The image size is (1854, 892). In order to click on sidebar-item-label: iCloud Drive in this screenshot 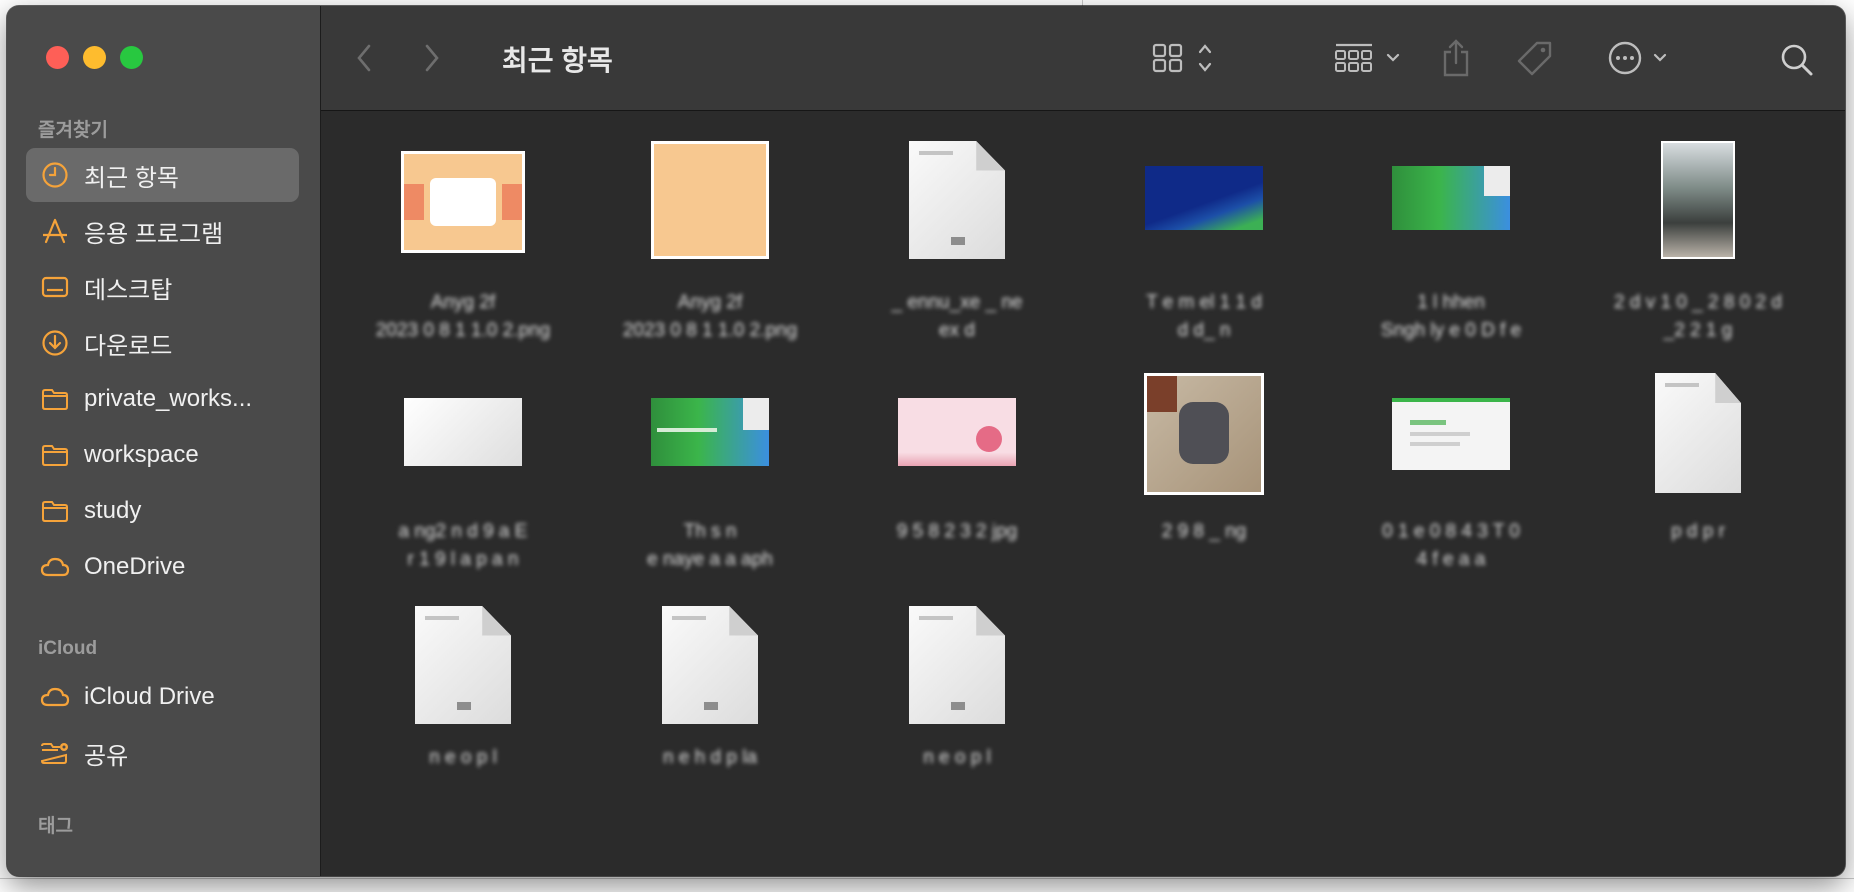, I will do `click(149, 696)`.